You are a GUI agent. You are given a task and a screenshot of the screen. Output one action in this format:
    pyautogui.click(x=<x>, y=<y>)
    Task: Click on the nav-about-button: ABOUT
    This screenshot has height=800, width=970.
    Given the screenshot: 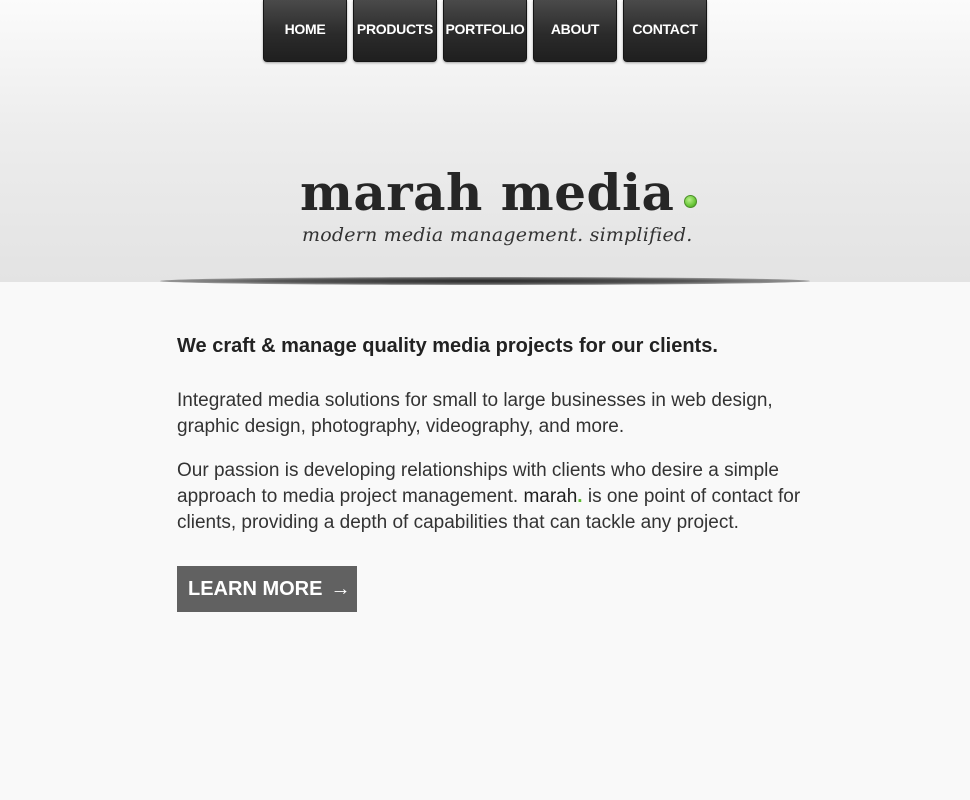 What is the action you would take?
    pyautogui.click(x=575, y=31)
    